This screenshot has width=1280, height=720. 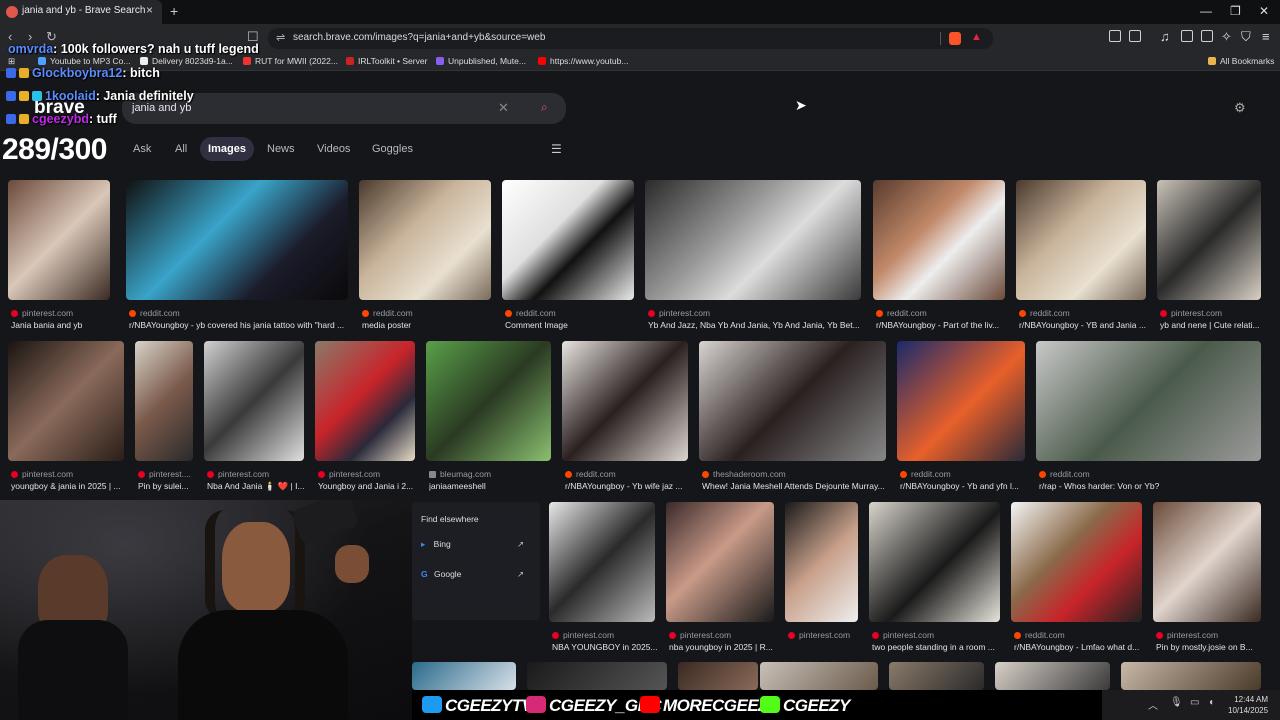 What do you see at coordinates (1264, 11) in the screenshot?
I see `window-close-button: ✕` at bounding box center [1264, 11].